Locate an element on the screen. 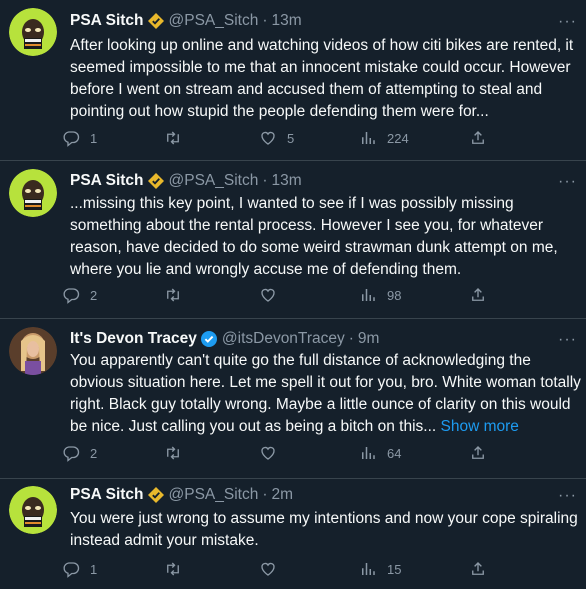  timestamp: 2m is located at coordinates (283, 495).